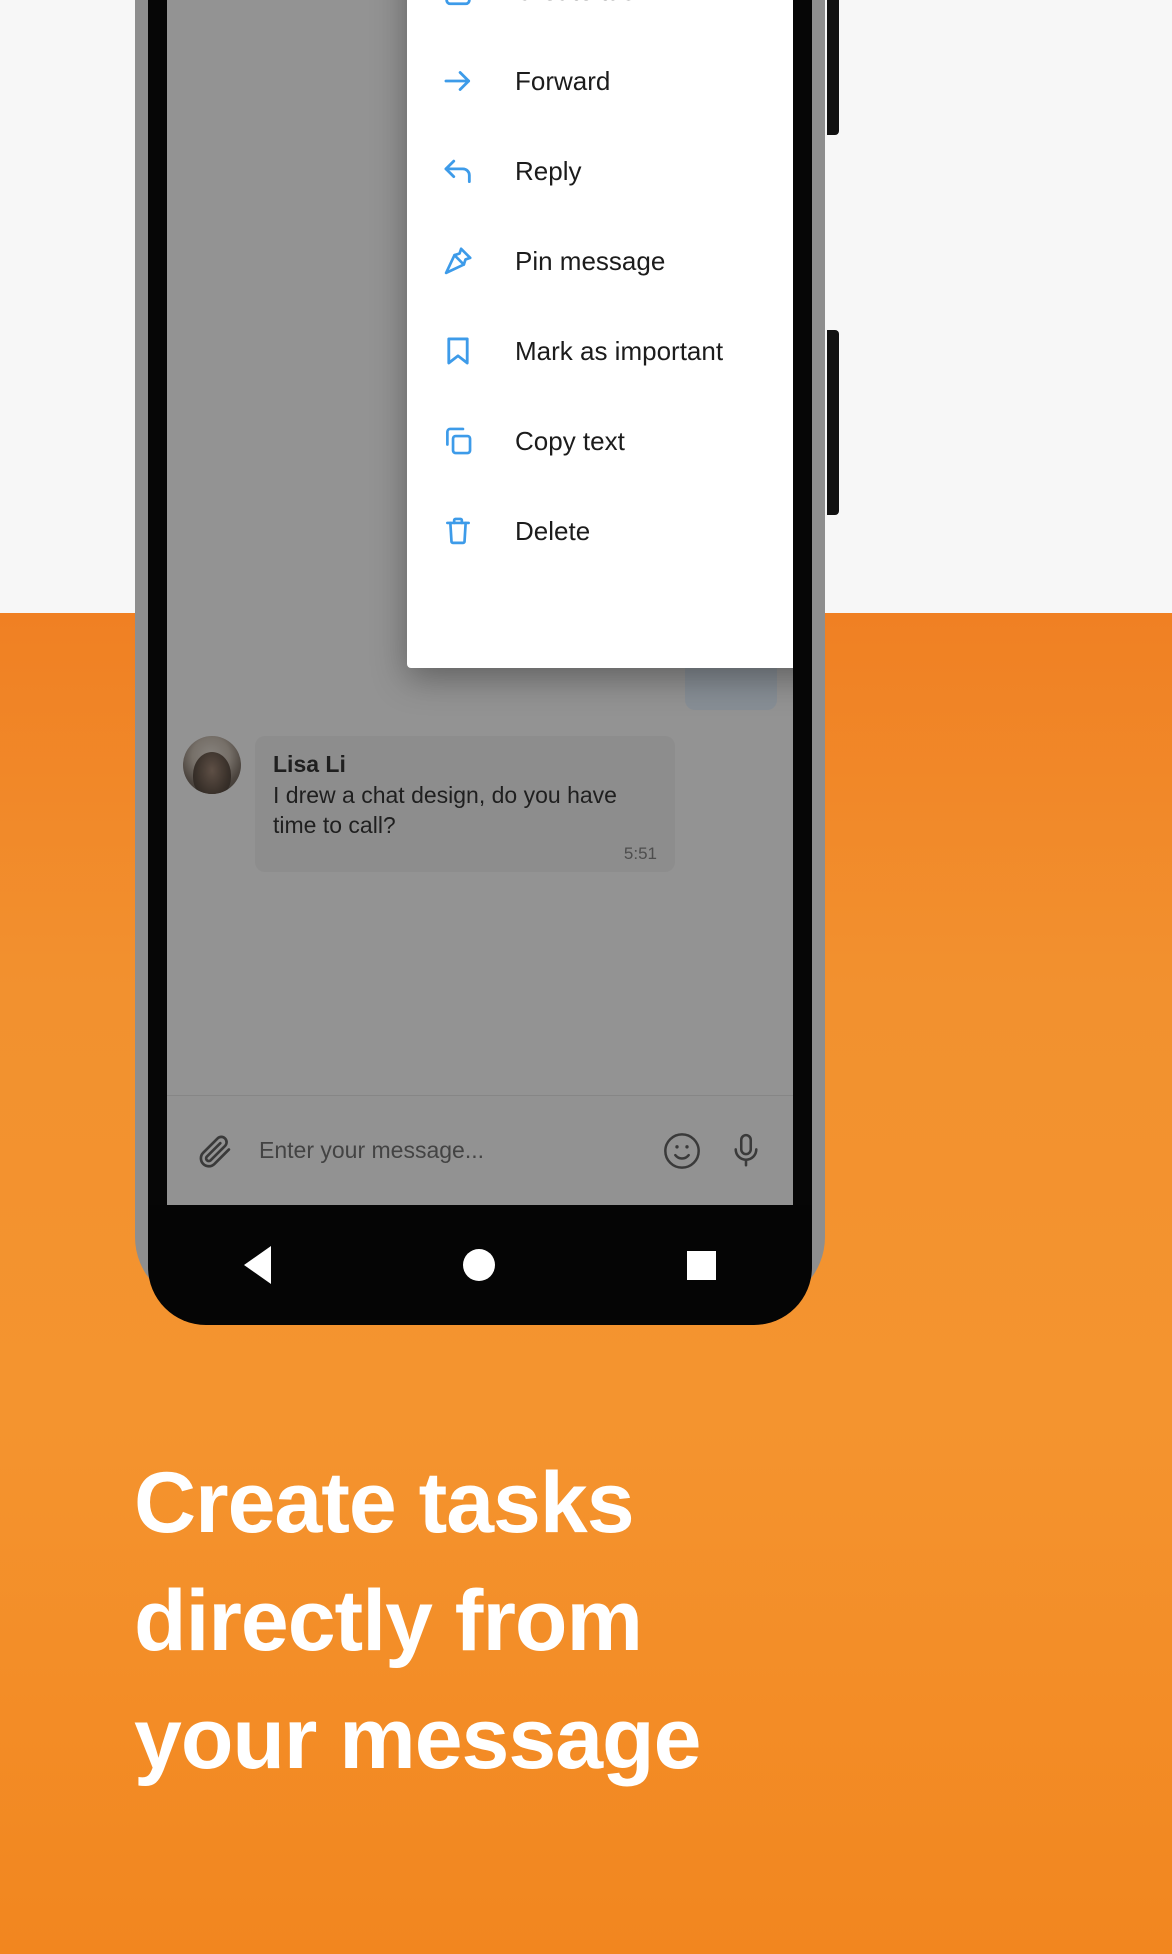 Image resolution: width=1172 pixels, height=1954 pixels. Describe the element at coordinates (417, 1739) in the screenshot. I see `headline-line-3: your message` at that location.